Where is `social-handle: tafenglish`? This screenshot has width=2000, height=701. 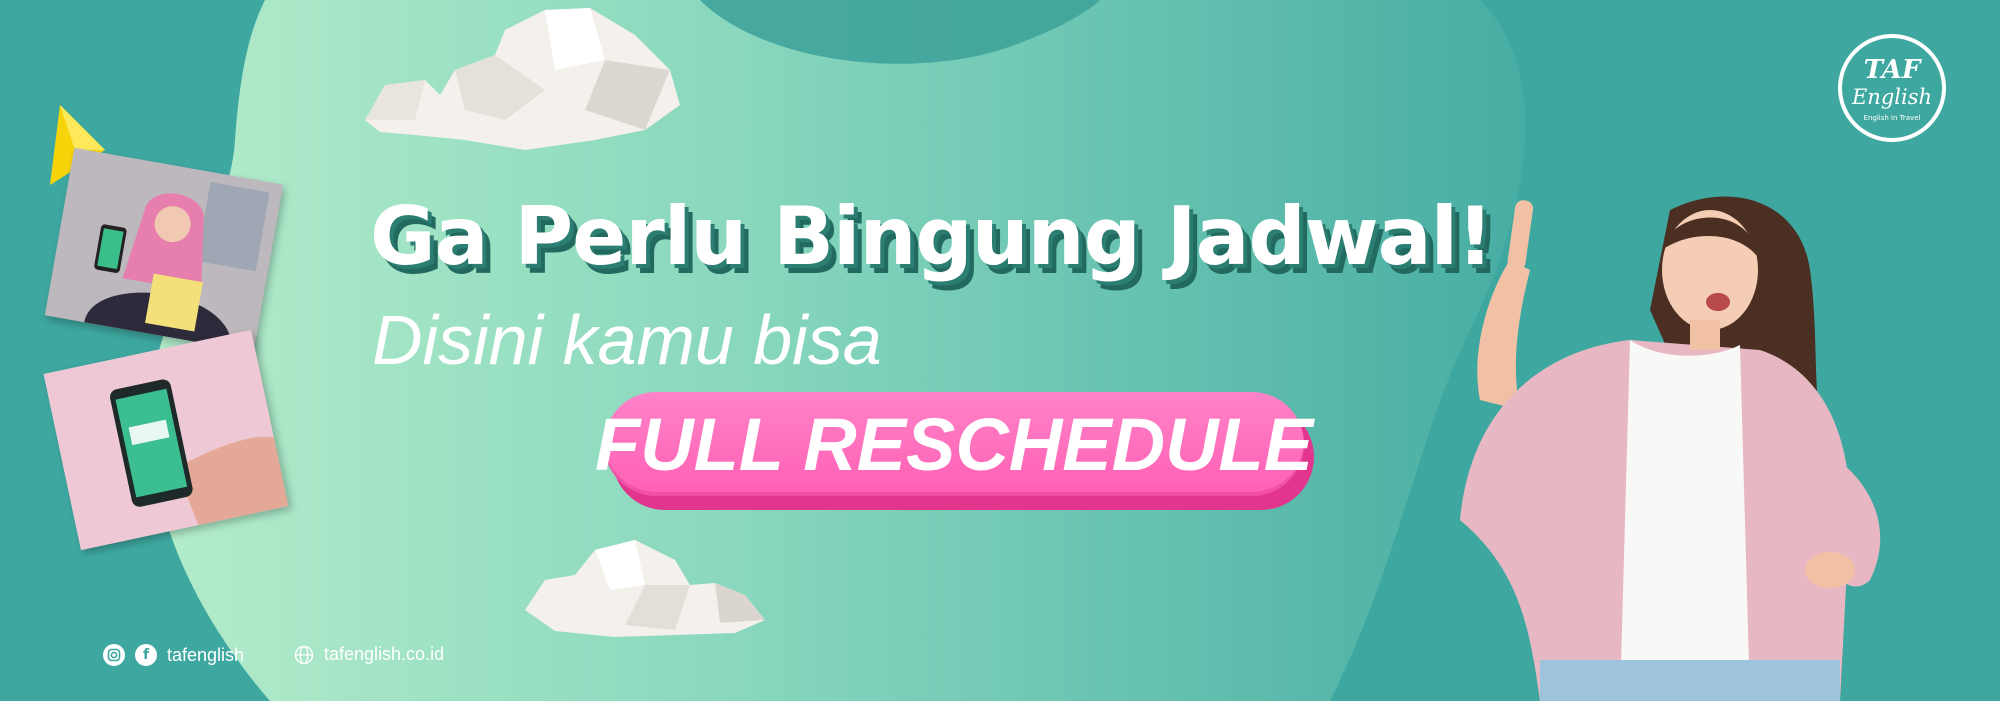
social-handle: tafenglish is located at coordinates (205, 655).